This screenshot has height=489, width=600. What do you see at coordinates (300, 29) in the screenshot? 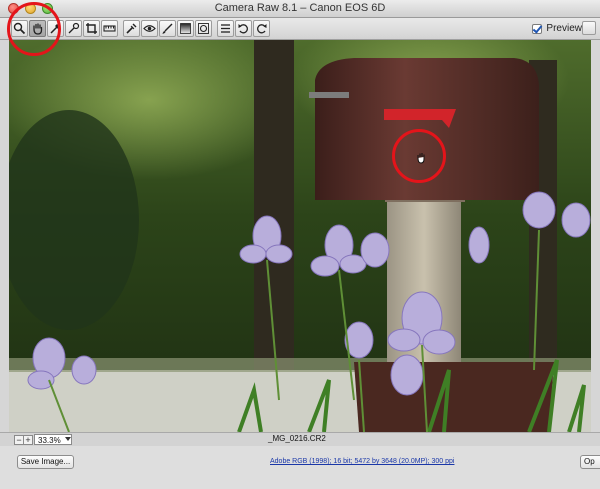
I see `toolbar: Preview` at bounding box center [300, 29].